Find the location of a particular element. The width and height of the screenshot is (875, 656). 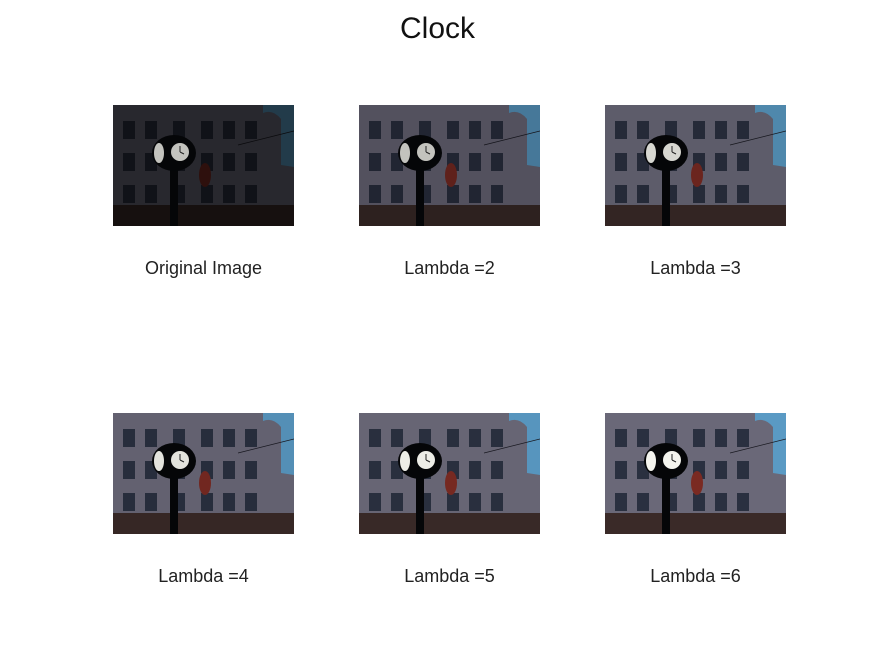

panel-lambda-3: Lambda =3 is located at coordinates (695, 191).